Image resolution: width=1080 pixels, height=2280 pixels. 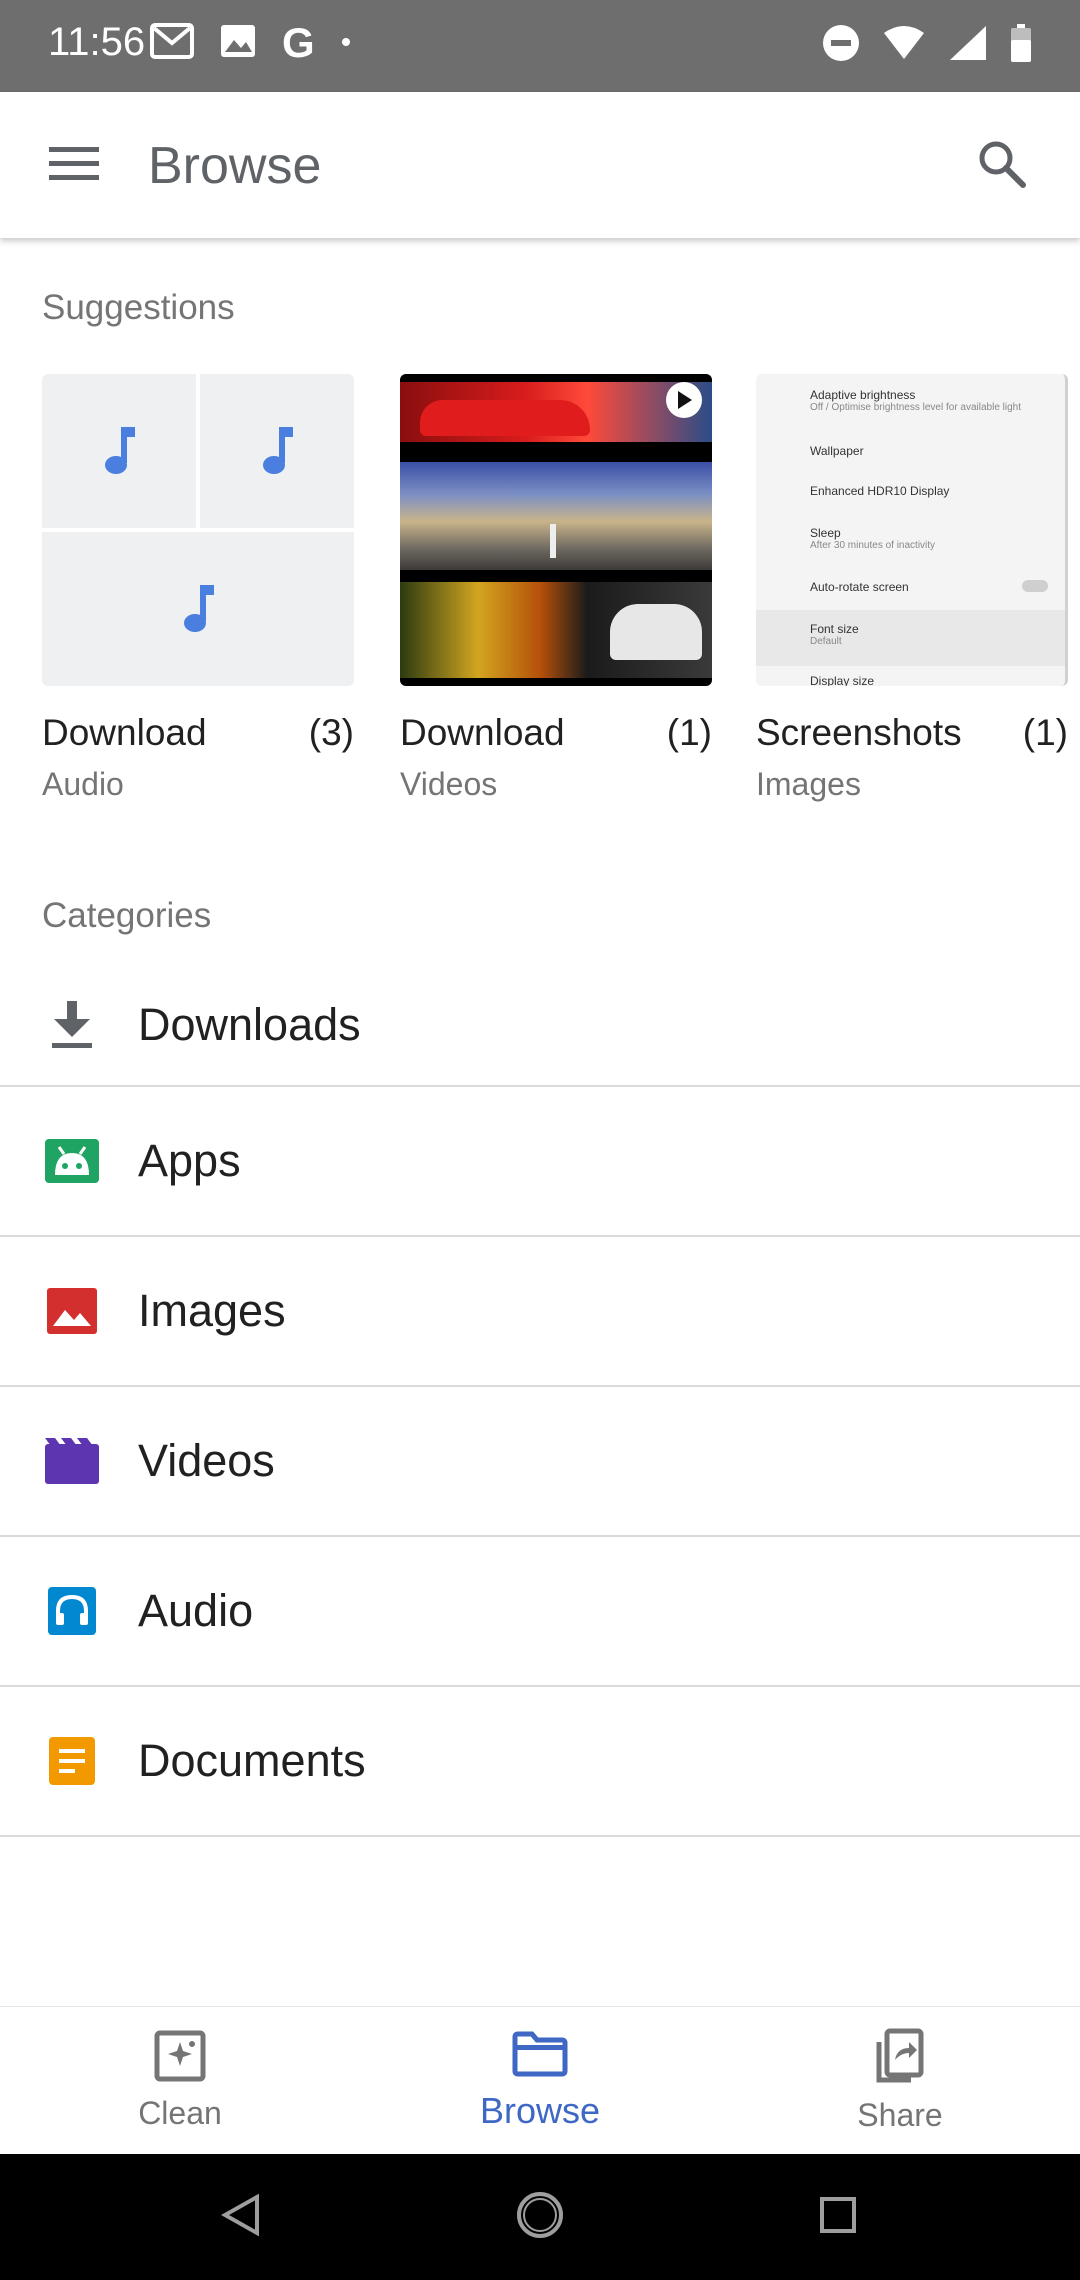 What do you see at coordinates (180, 2058) in the screenshot?
I see `clean-icon` at bounding box center [180, 2058].